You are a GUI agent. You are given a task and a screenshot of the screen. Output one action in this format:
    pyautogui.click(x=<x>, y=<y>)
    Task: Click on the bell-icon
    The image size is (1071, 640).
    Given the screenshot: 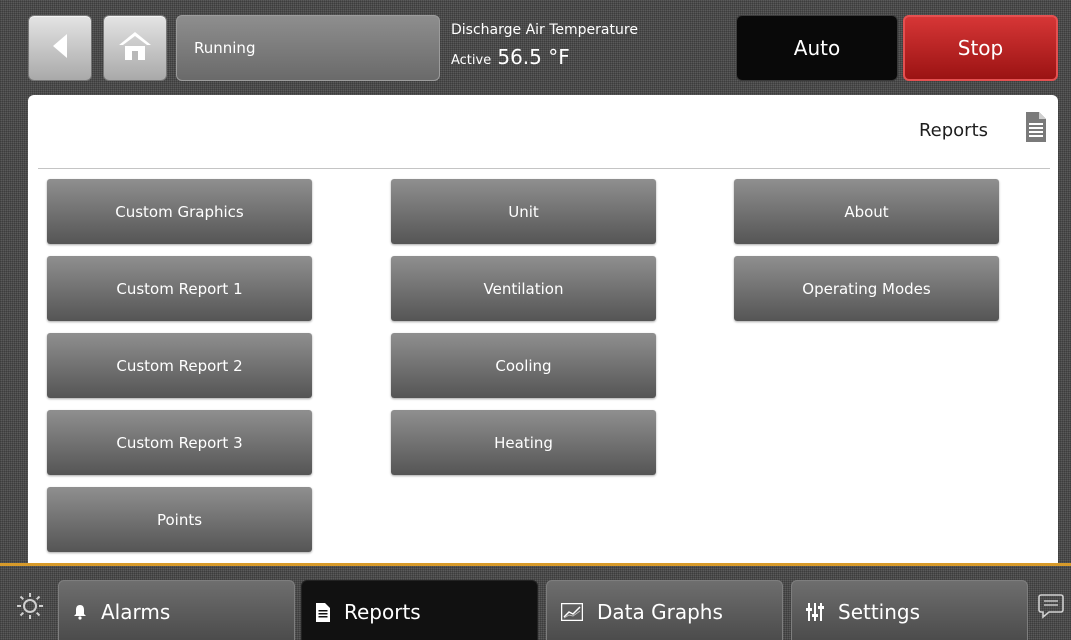 What is the action you would take?
    pyautogui.click(x=80, y=612)
    